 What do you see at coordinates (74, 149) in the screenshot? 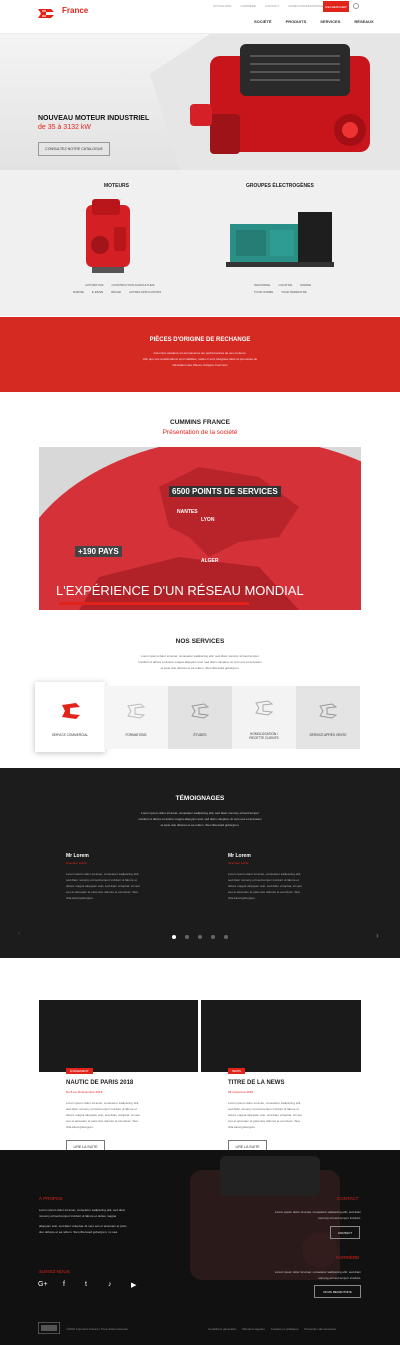
I see `catalogue-button: CONSULTEZ NOTRE CATALOGUE` at bounding box center [74, 149].